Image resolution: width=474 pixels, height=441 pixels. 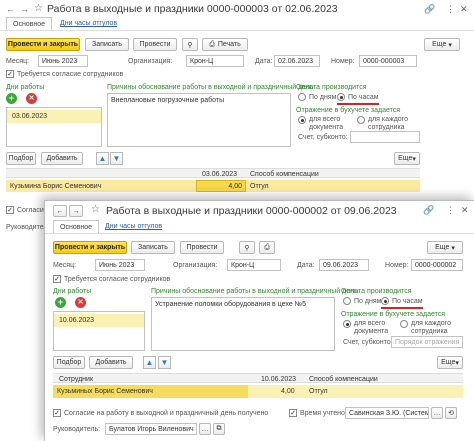 I want to click on row-employee: Кузьминых Борис Семенович, so click(x=105, y=391).